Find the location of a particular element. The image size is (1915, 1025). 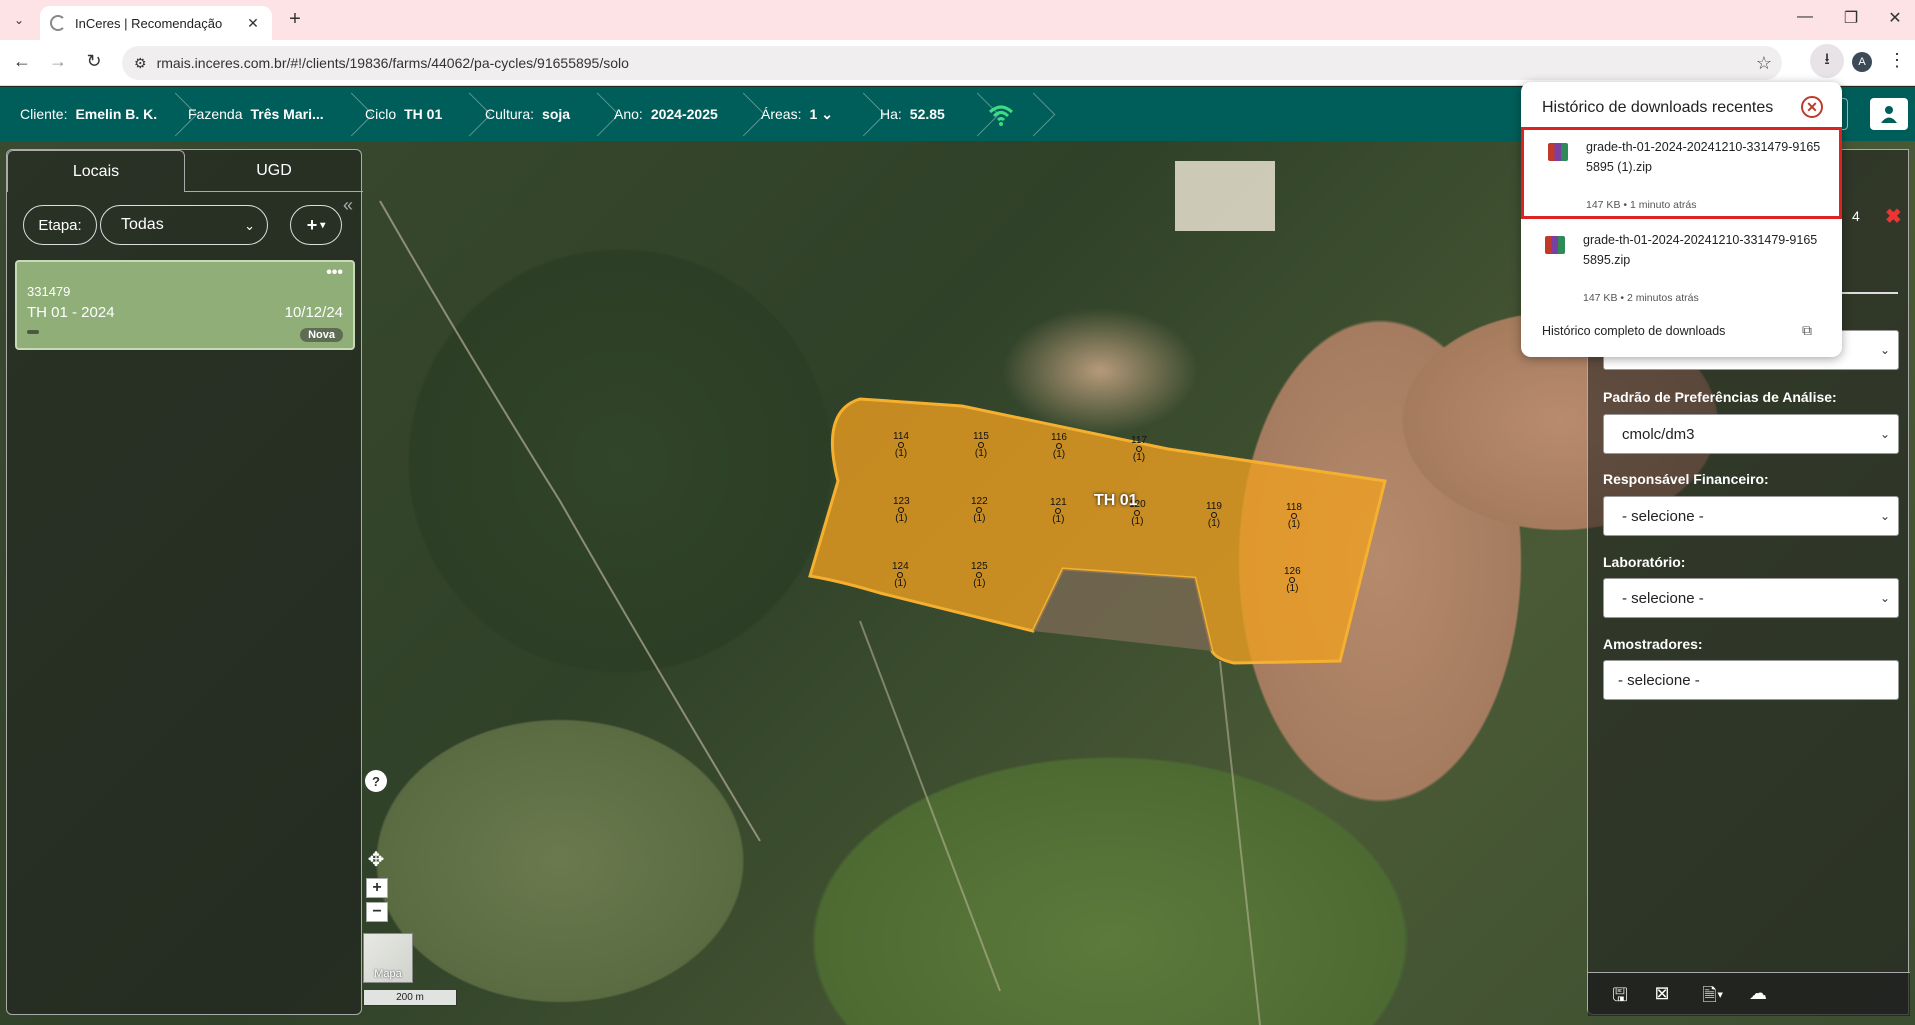

breadcrumb-cliente: Cliente: Emelin B. K. is located at coordinates (88, 114).